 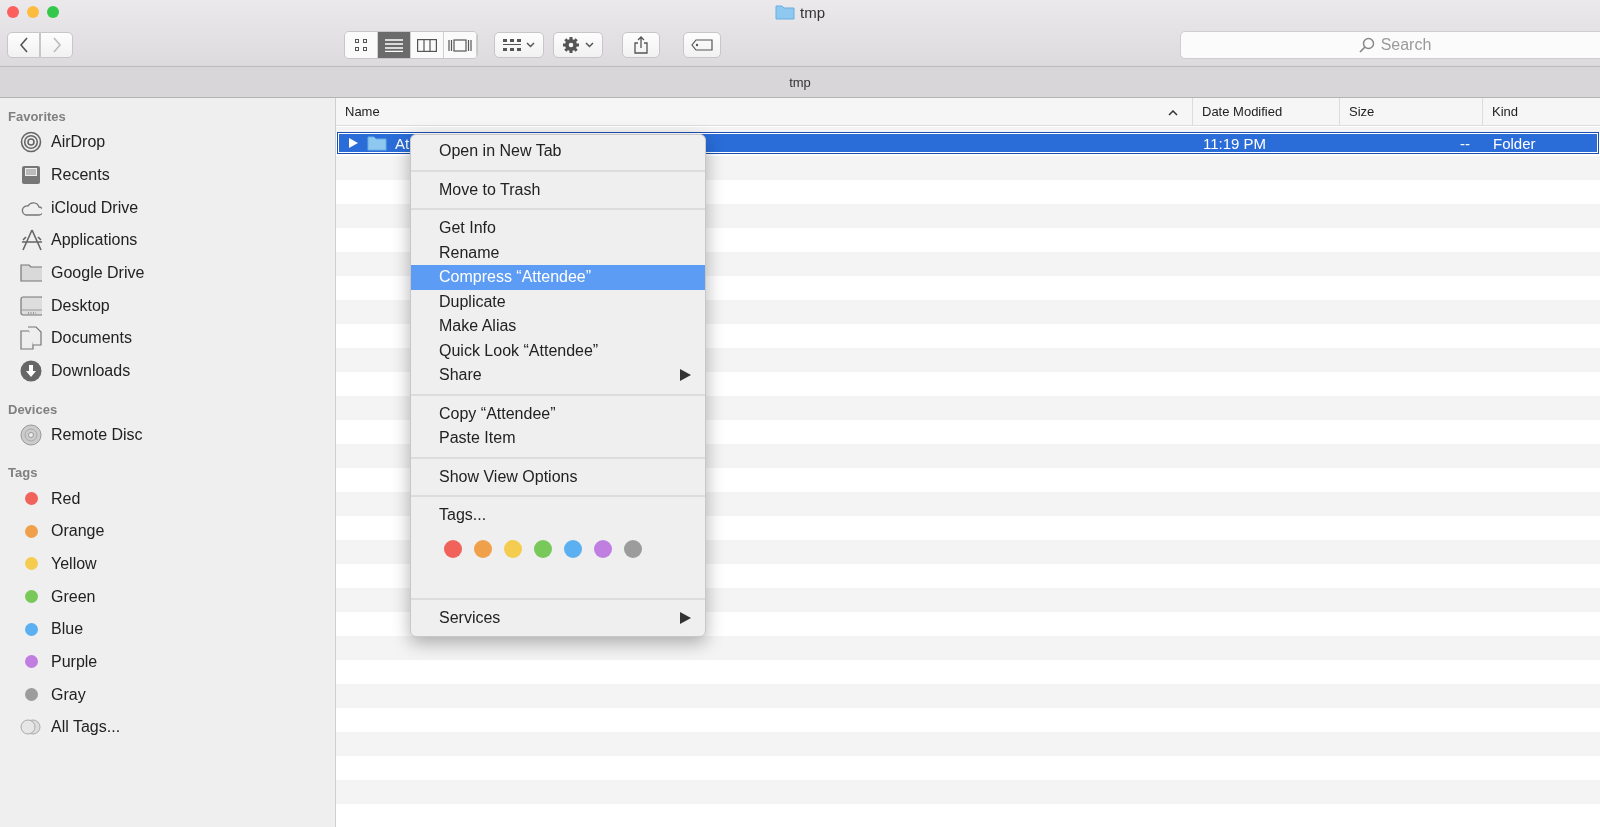 I want to click on applications-icon, so click(x=31, y=240).